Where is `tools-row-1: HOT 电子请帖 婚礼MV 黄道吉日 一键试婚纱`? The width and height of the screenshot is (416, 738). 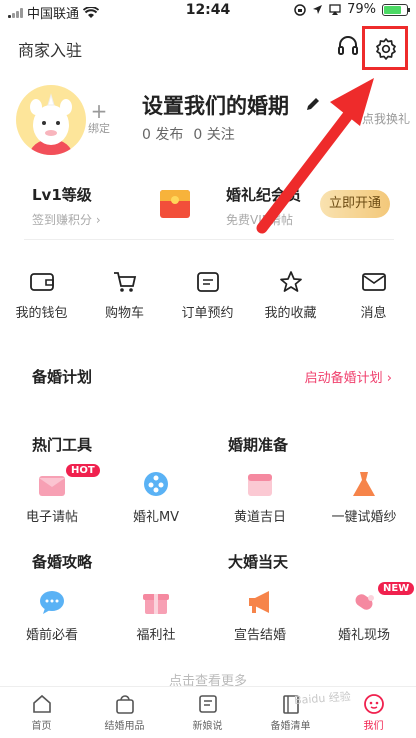 tools-row-1: HOT 电子请帖 婚礼MV 黄道吉日 一键试婚纱 is located at coordinates (208, 494).